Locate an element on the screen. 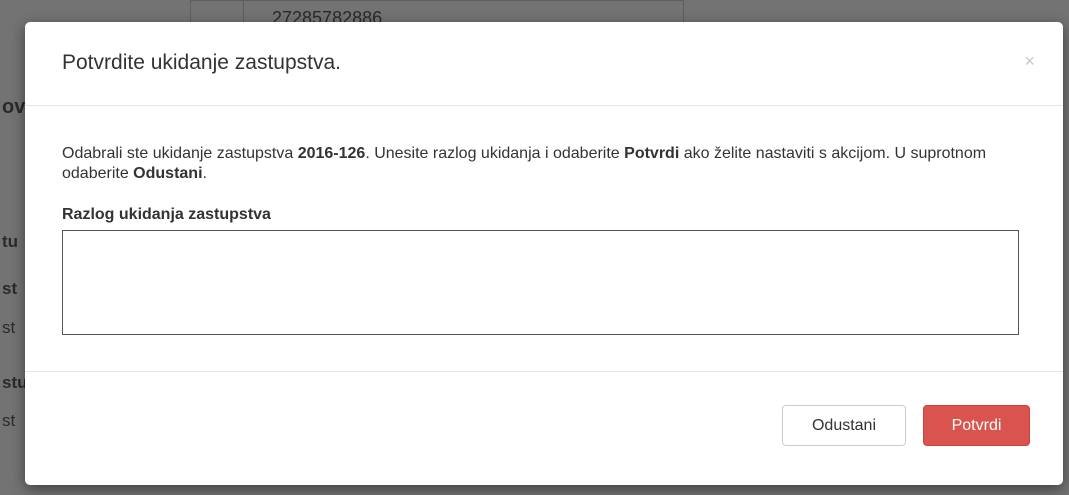 The width and height of the screenshot is (1069, 495). cancel-button: Odustani is located at coordinates (844, 425).